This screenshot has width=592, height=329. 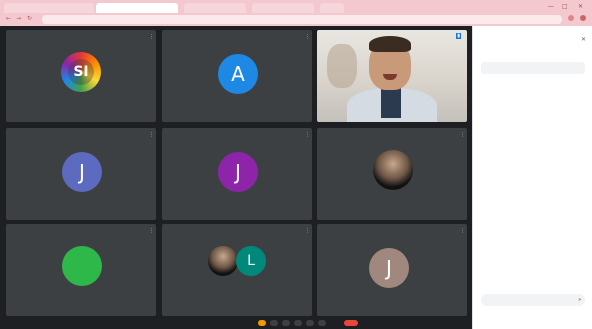 I want to click on participant-avatar: L, so click(x=251, y=261).